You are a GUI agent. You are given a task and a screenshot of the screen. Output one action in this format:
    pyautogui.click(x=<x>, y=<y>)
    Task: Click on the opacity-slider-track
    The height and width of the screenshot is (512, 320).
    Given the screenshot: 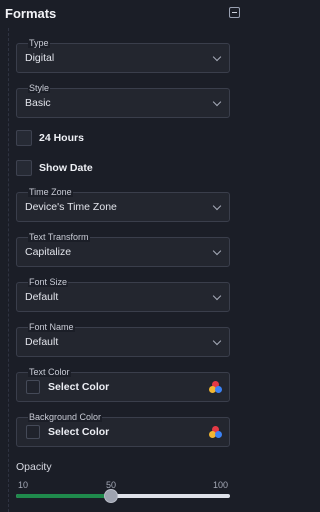 What is the action you would take?
    pyautogui.click(x=123, y=496)
    